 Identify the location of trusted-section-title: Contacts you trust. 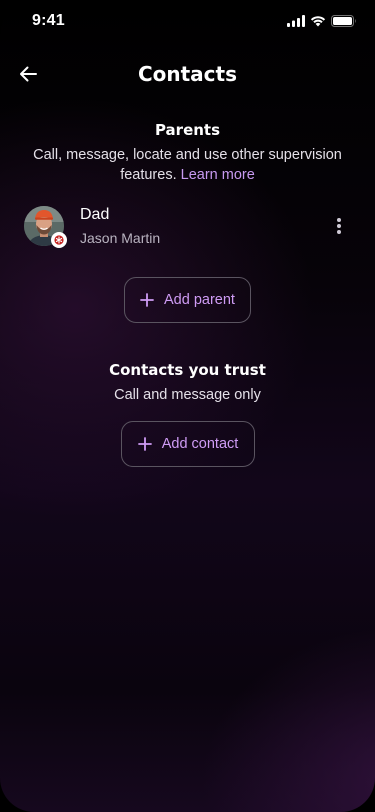
(187, 370).